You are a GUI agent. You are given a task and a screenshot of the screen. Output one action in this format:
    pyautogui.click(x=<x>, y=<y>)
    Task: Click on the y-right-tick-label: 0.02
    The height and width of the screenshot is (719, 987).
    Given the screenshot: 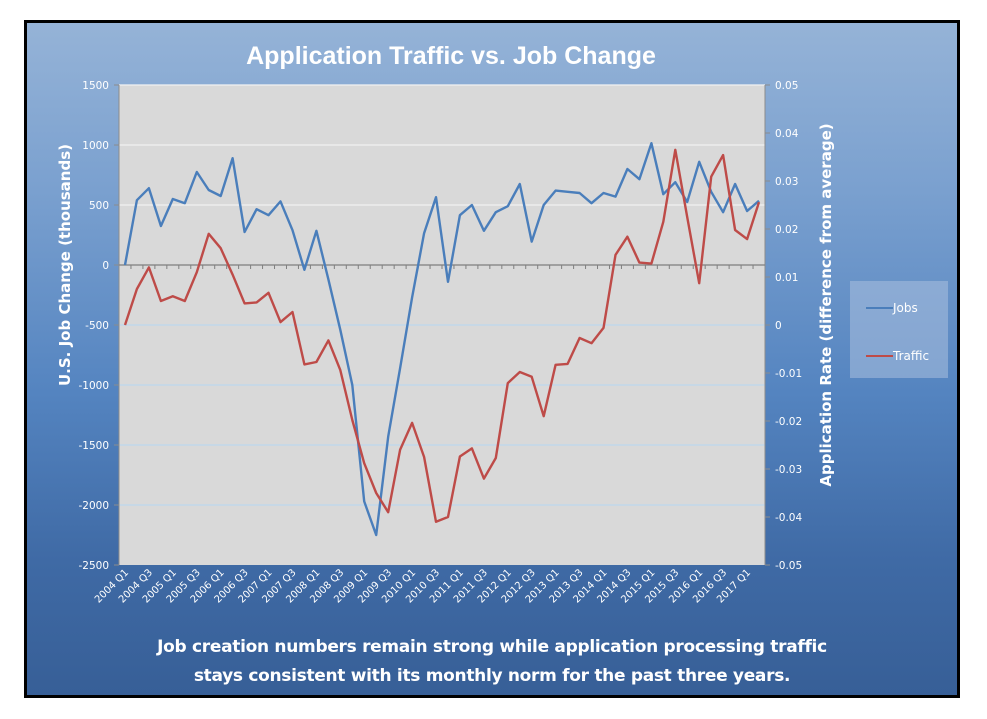 What is the action you would take?
    pyautogui.click(x=786, y=230)
    